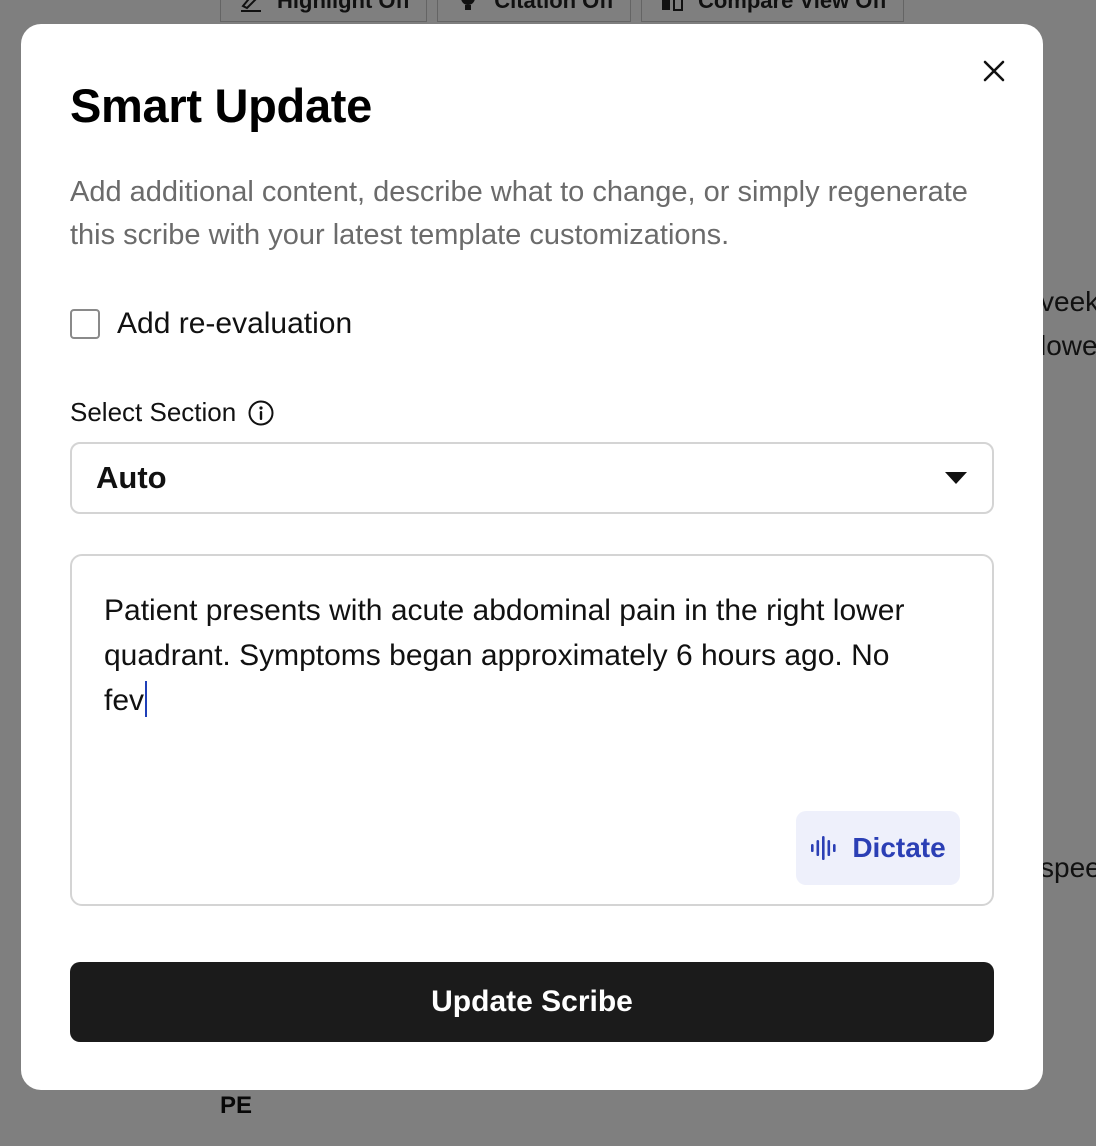 The width and height of the screenshot is (1096, 1146). What do you see at coordinates (85, 324) in the screenshot?
I see `add-reevaluation-checkbox` at bounding box center [85, 324].